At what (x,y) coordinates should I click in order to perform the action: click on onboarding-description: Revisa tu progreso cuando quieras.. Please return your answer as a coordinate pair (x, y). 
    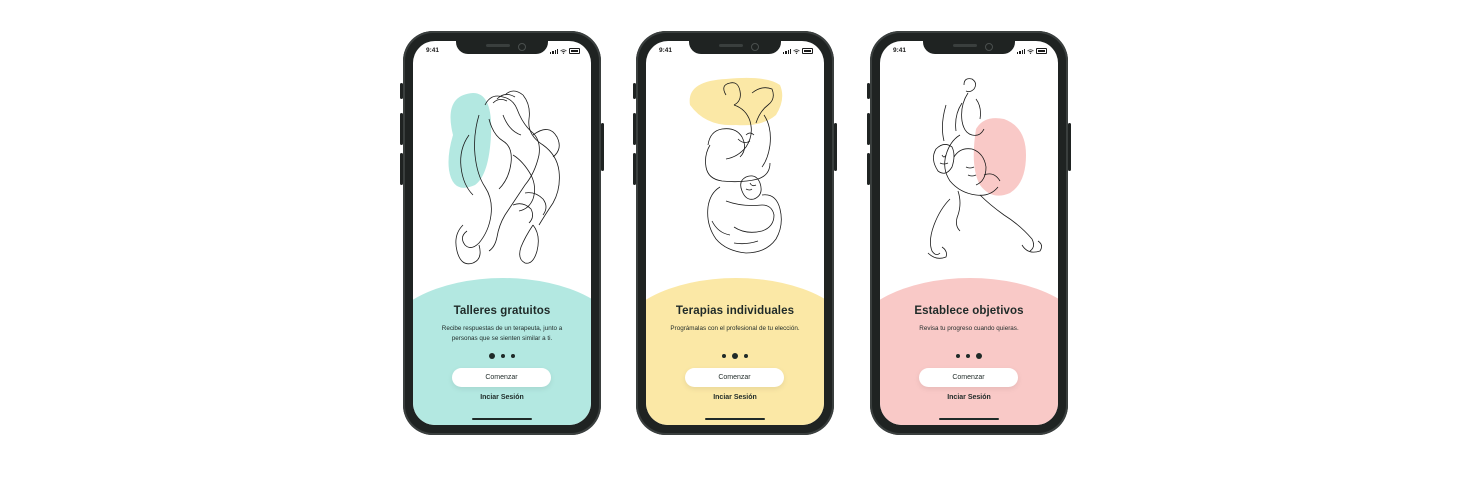
    Looking at the image, I should click on (969, 328).